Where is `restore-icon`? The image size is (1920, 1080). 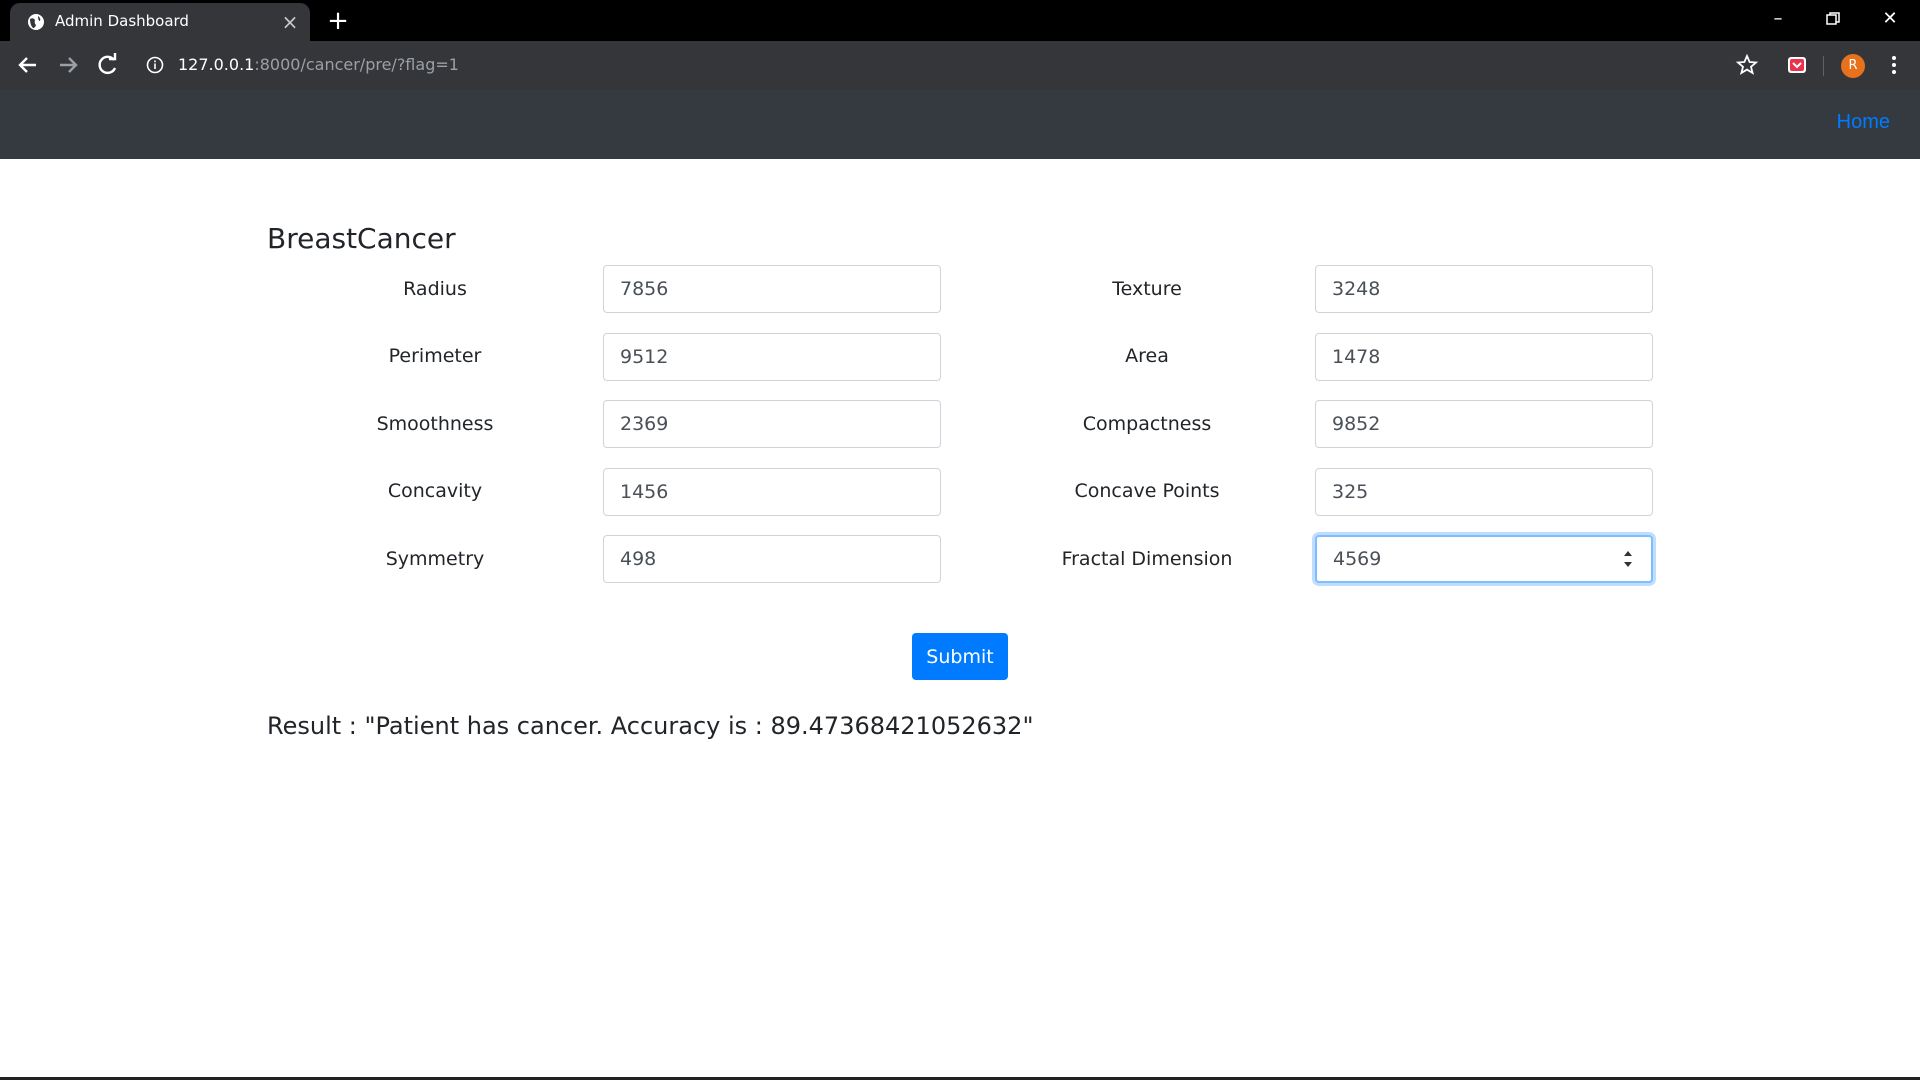 restore-icon is located at coordinates (1833, 19).